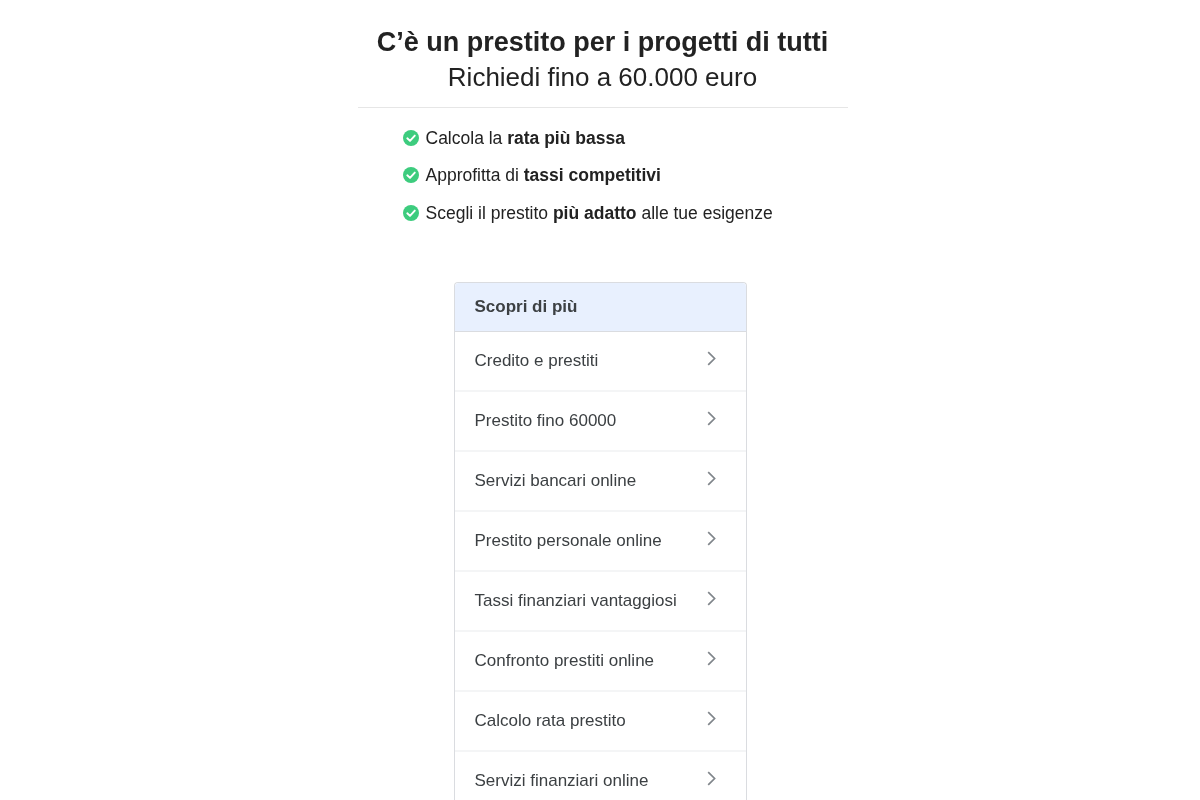  Describe the element at coordinates (600, 721) in the screenshot. I see `link-item: Calcolo rata prestito` at that location.